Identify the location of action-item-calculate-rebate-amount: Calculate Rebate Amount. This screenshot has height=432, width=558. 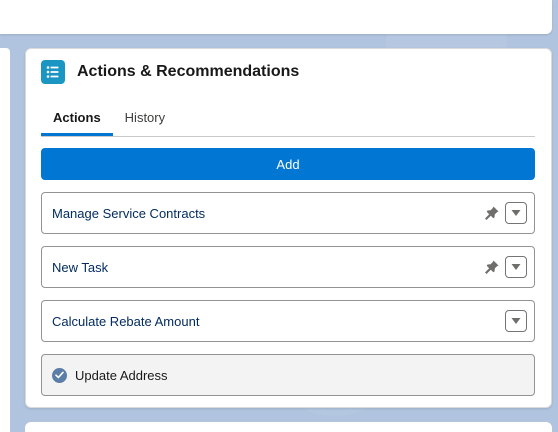
(288, 321).